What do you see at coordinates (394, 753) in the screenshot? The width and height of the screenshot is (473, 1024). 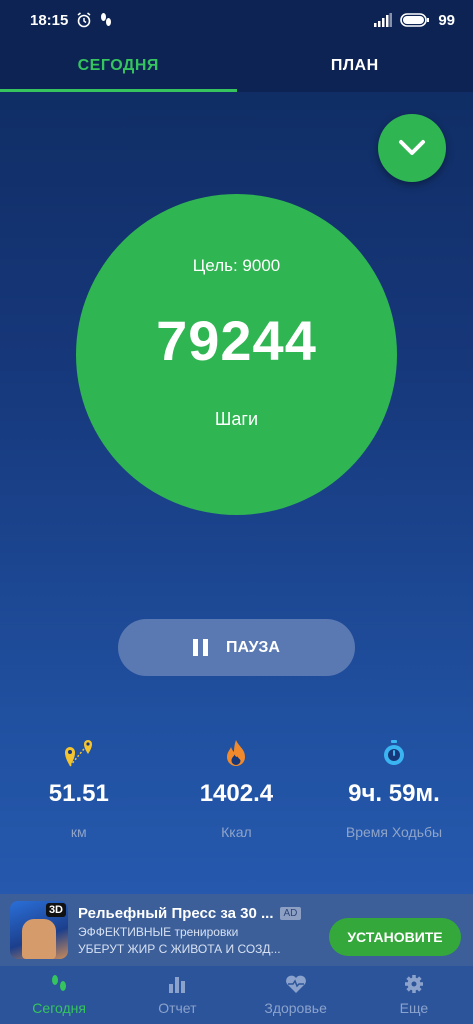 I see `stopwatch-icon` at bounding box center [394, 753].